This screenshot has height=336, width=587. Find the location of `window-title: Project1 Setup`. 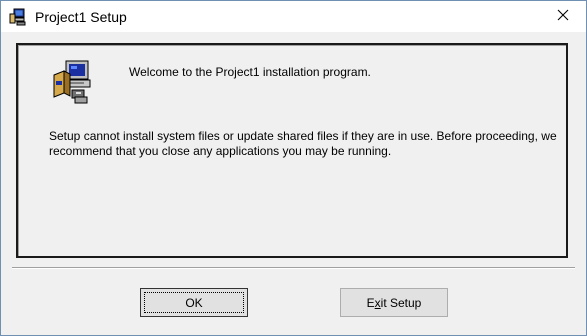

window-title: Project1 Setup is located at coordinates (81, 17).